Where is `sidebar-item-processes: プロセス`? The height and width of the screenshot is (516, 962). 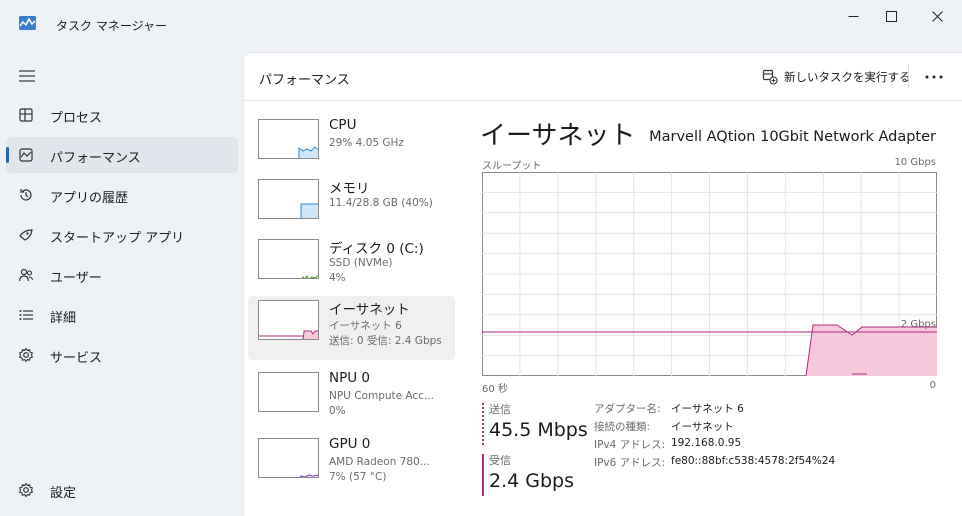
sidebar-item-processes: プロセス is located at coordinates (122, 115).